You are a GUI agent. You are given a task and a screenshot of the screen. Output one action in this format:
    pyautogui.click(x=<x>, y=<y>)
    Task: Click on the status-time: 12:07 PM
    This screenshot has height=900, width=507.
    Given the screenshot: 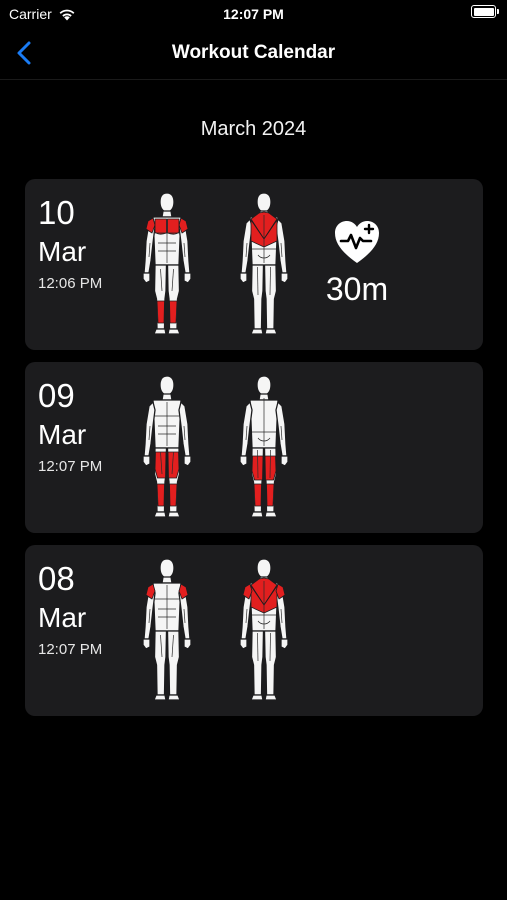 What is the action you would take?
    pyautogui.click(x=253, y=14)
    